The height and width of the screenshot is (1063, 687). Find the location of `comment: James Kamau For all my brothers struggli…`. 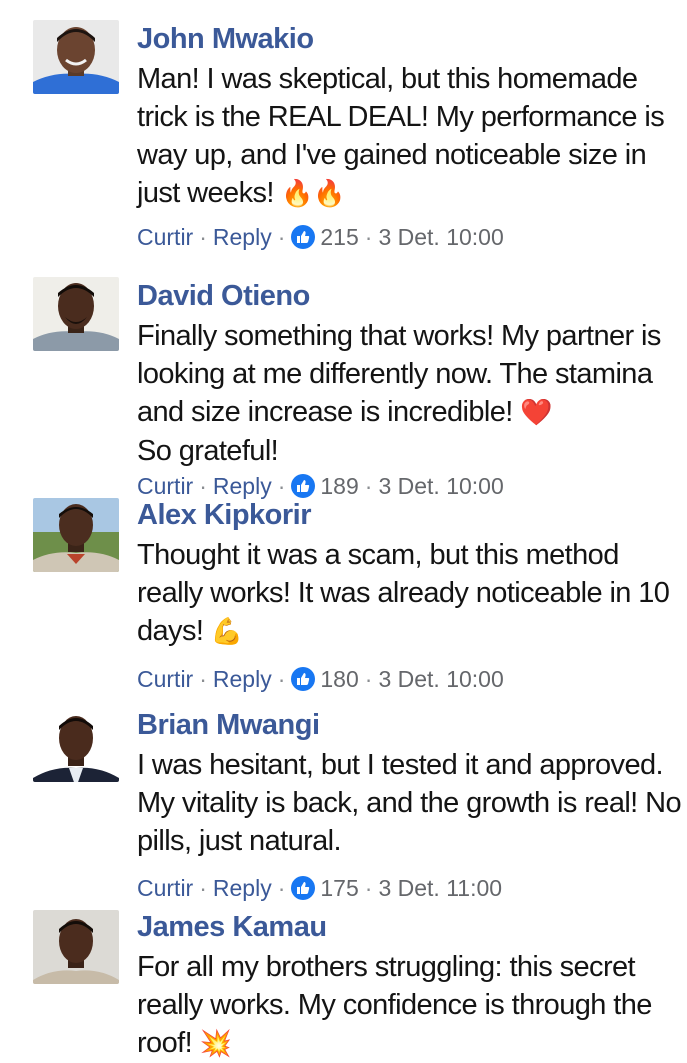

comment: James Kamau For all my brothers struggli… is located at coordinates (343, 979).